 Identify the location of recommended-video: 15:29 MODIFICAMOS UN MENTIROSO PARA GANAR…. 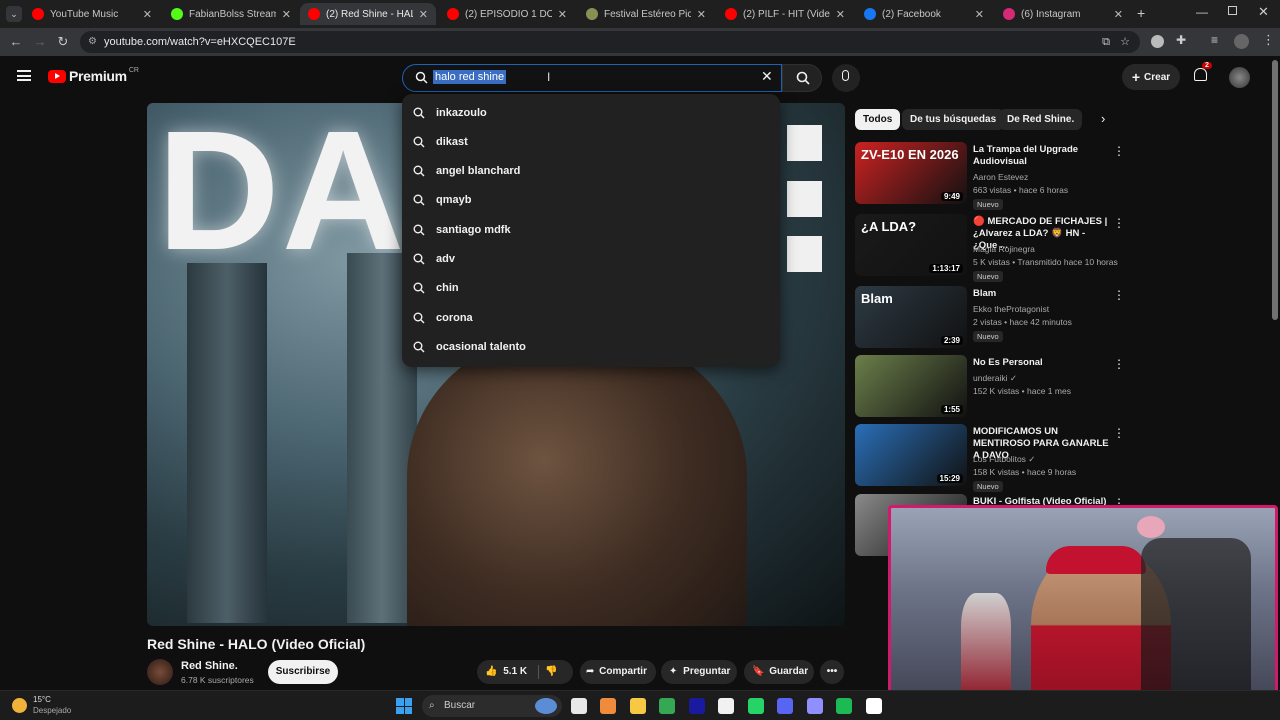
(990, 458).